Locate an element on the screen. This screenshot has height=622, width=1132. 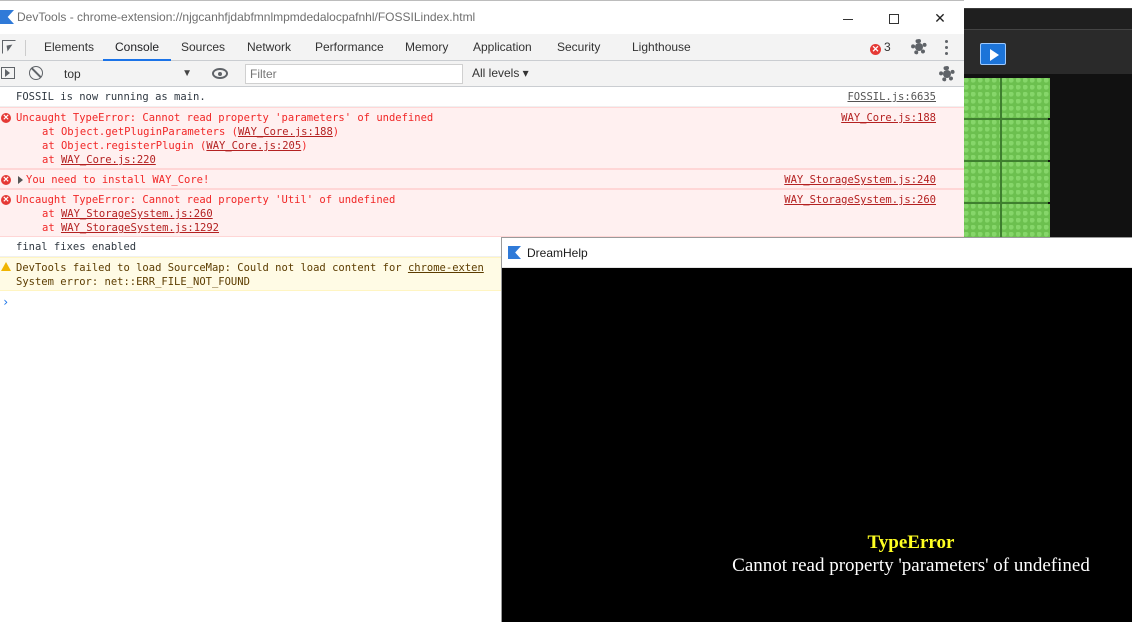
play-icon is located at coordinates (993, 54).